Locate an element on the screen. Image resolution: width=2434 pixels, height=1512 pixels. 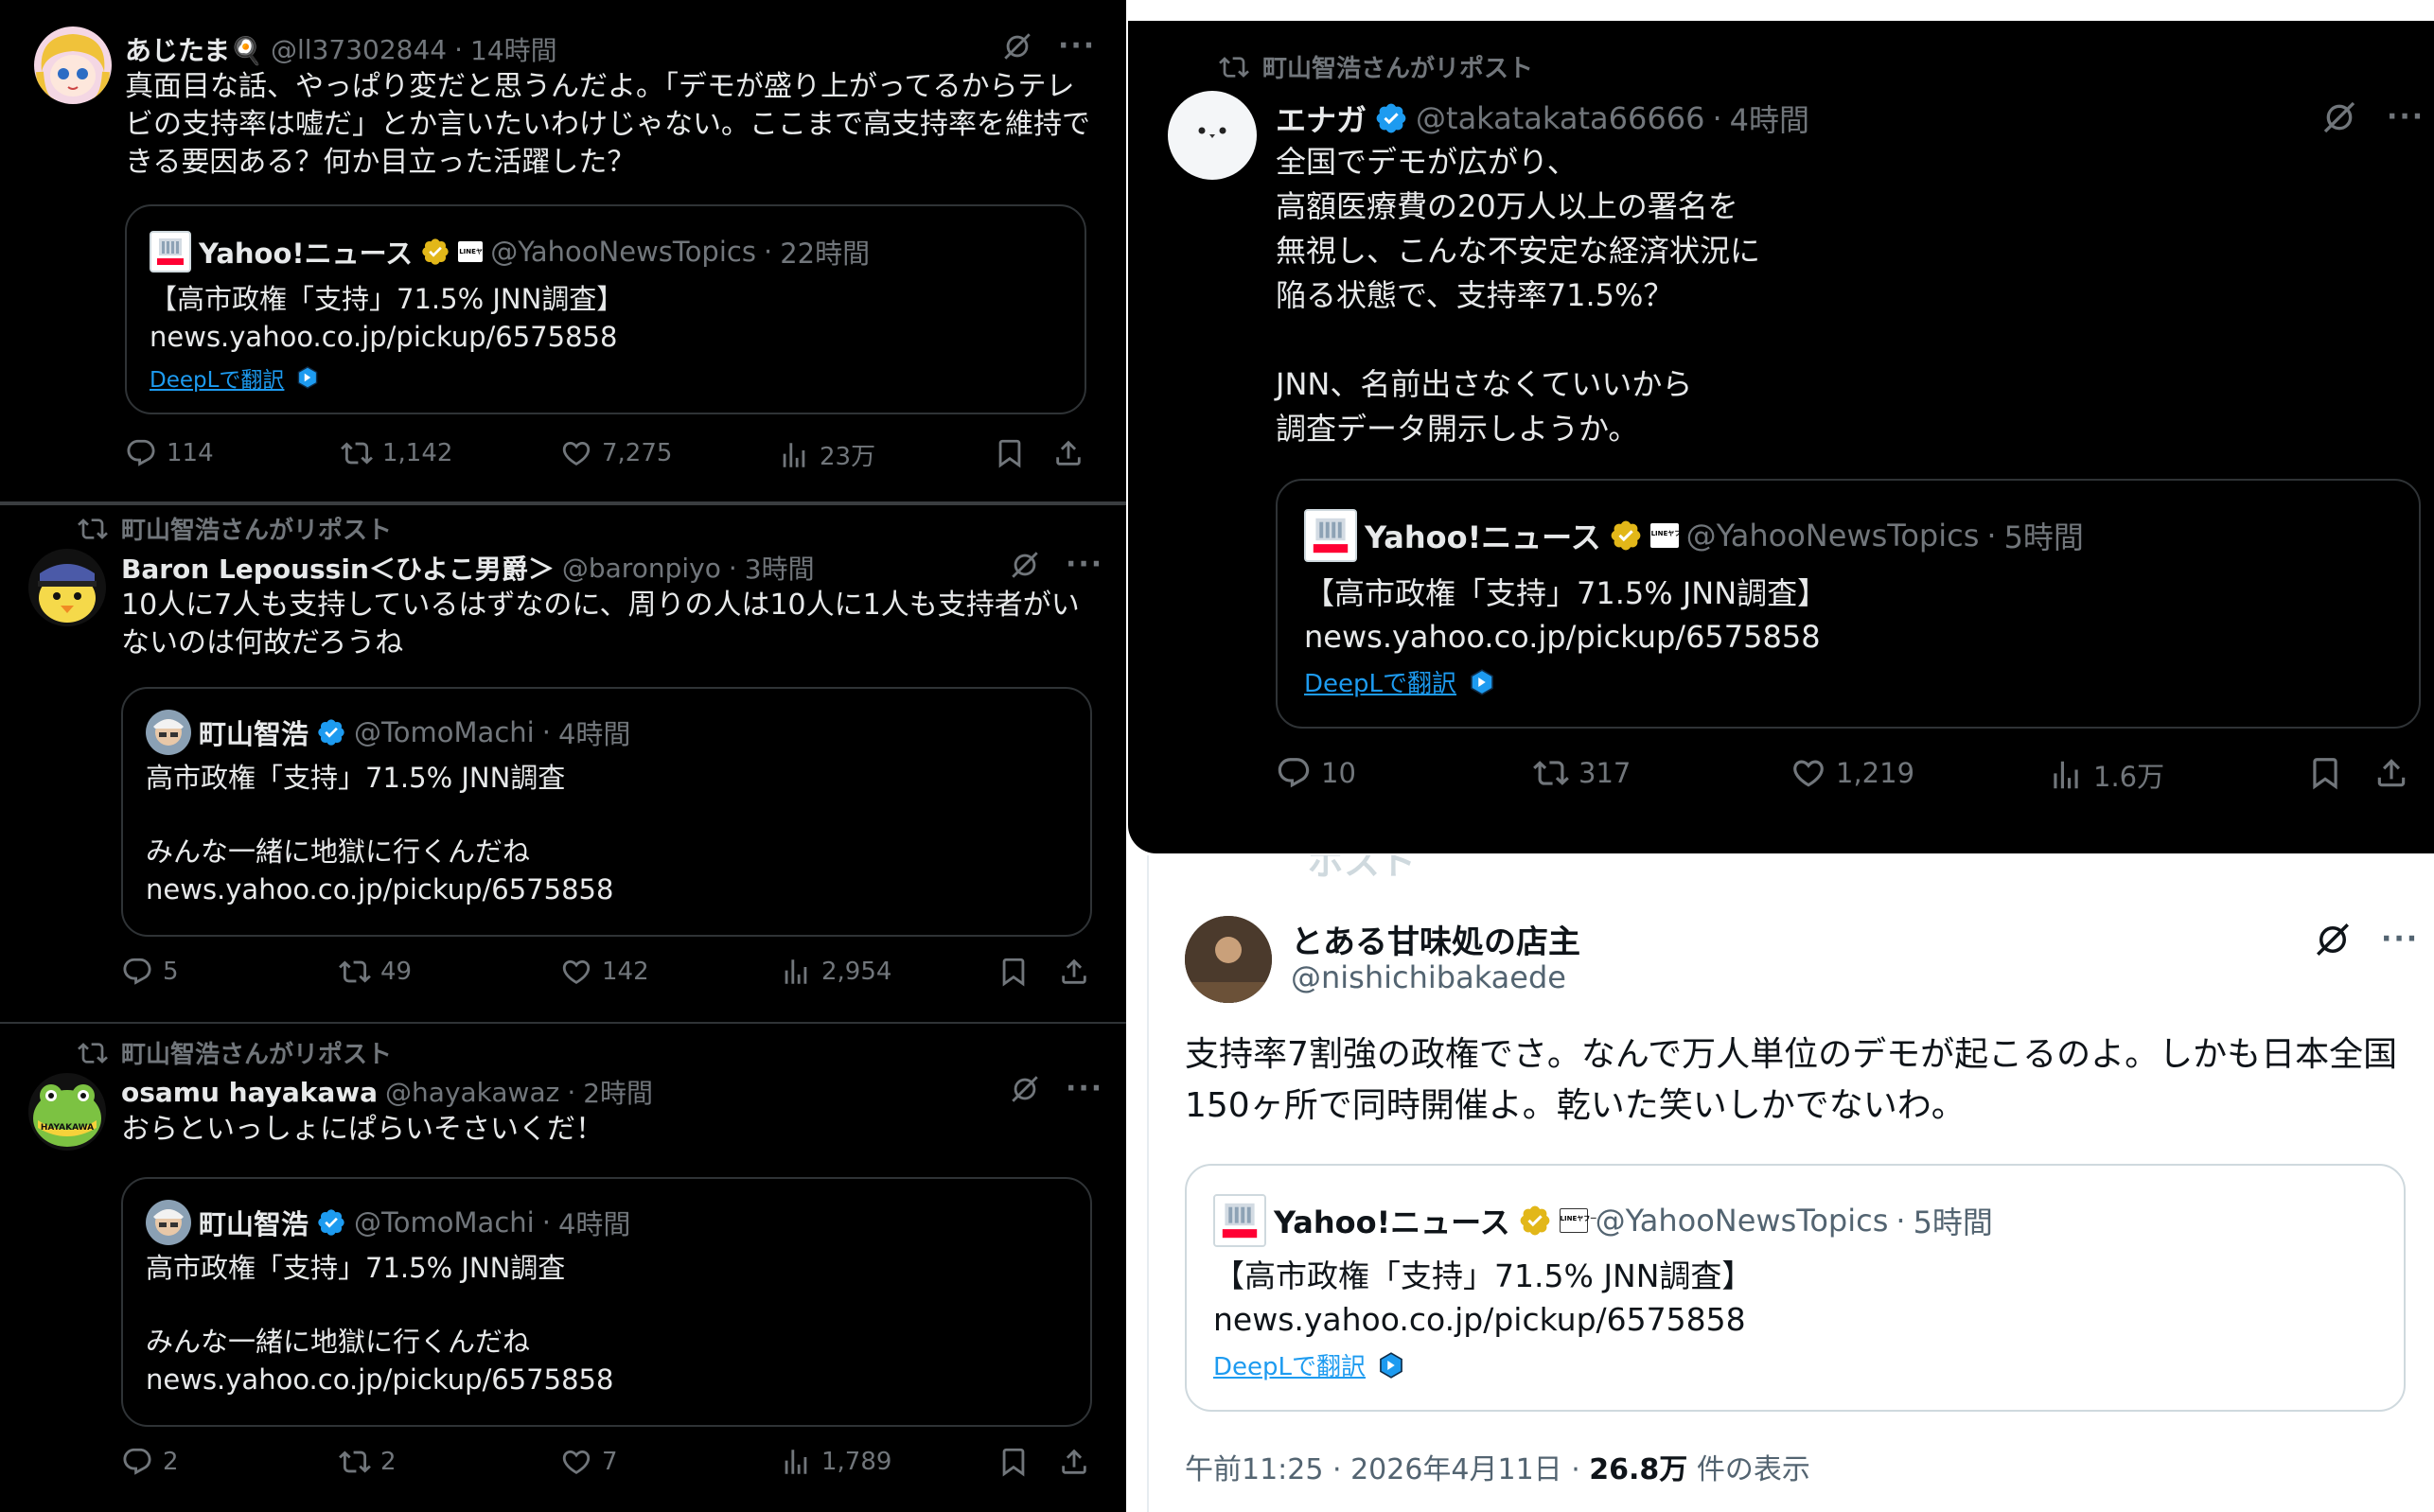
views-button: 1,789 is located at coordinates (835, 1462).